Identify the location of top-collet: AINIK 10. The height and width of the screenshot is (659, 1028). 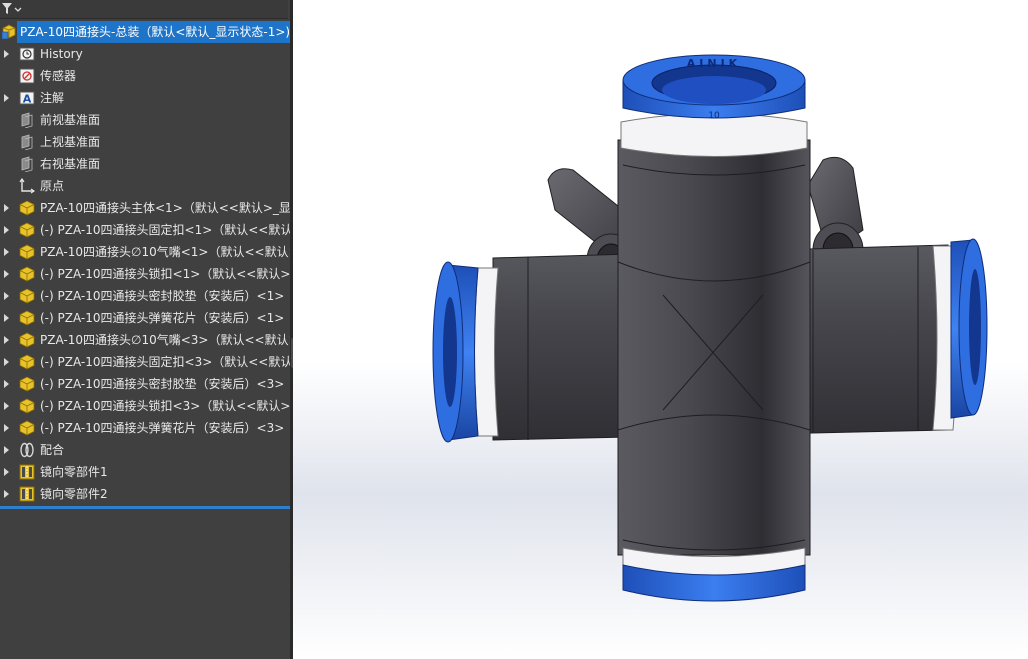
(714, 87).